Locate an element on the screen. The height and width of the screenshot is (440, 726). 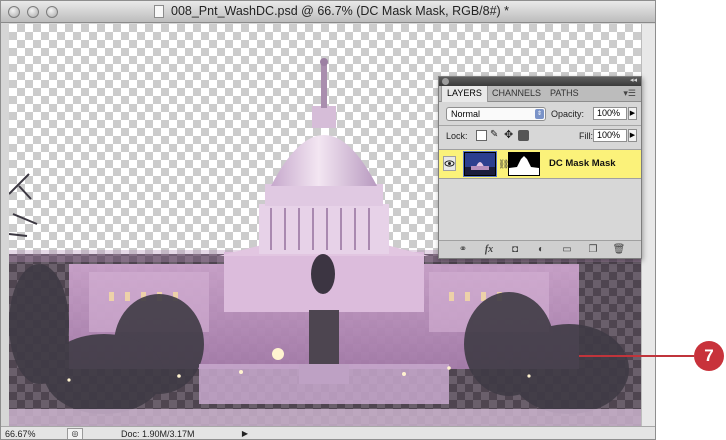
document-icon is located at coordinates (159, 11).